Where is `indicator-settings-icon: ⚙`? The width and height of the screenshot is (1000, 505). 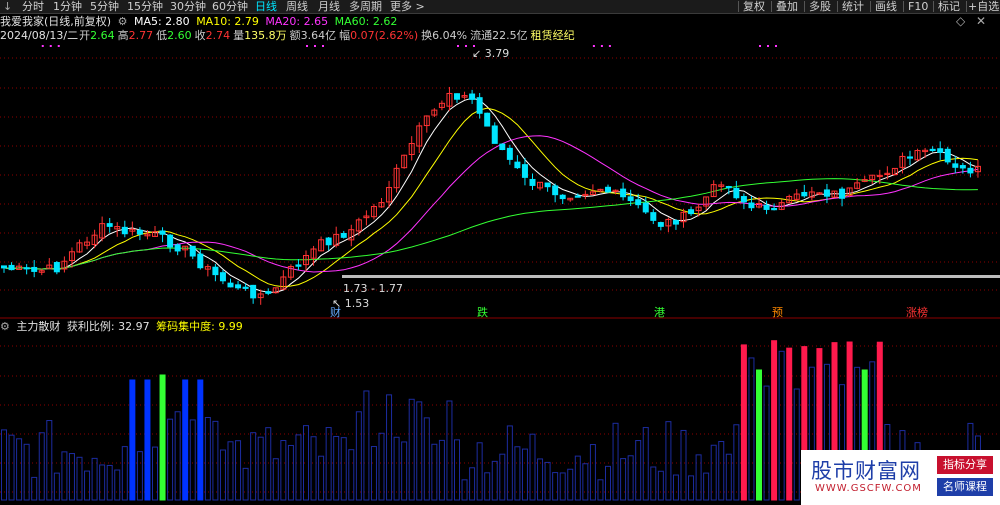 indicator-settings-icon: ⚙ is located at coordinates (5, 326).